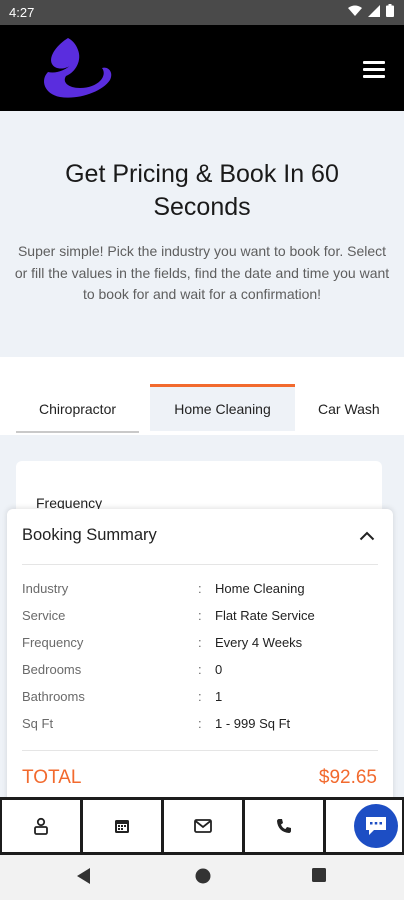 The height and width of the screenshot is (900, 404). Describe the element at coordinates (390, 10) in the screenshot. I see `battery-icon` at that location.